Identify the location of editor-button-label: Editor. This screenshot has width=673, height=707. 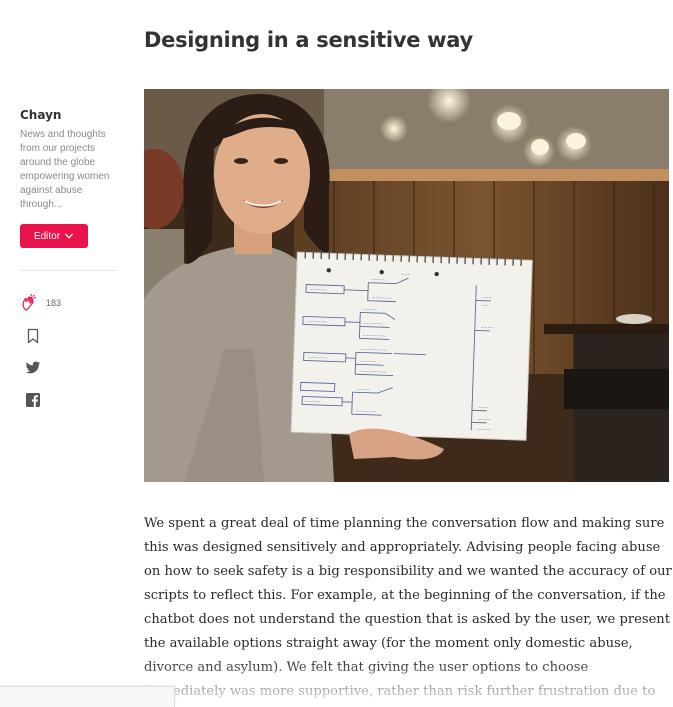
(47, 236).